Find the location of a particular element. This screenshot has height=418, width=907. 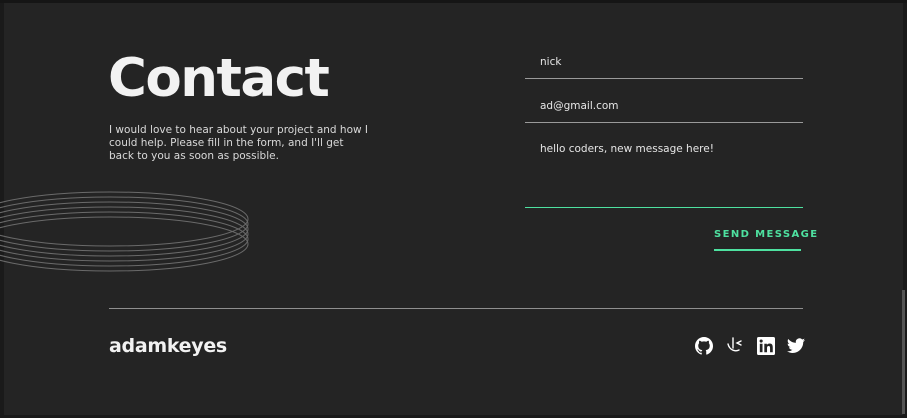

scrollbar-thumb is located at coordinates (903, 352).